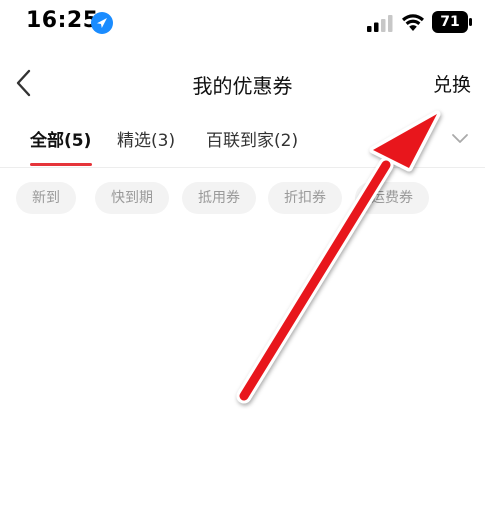 This screenshot has width=485, height=505. Describe the element at coordinates (380, 23) in the screenshot. I see `cellular-signal-icon` at that location.